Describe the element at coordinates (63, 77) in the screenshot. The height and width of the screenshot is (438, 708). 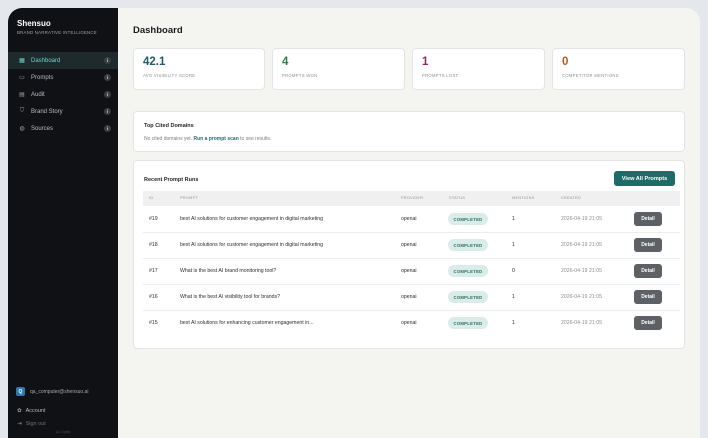
I see `sidebar-item-prompts: ▭ Prompts i` at that location.